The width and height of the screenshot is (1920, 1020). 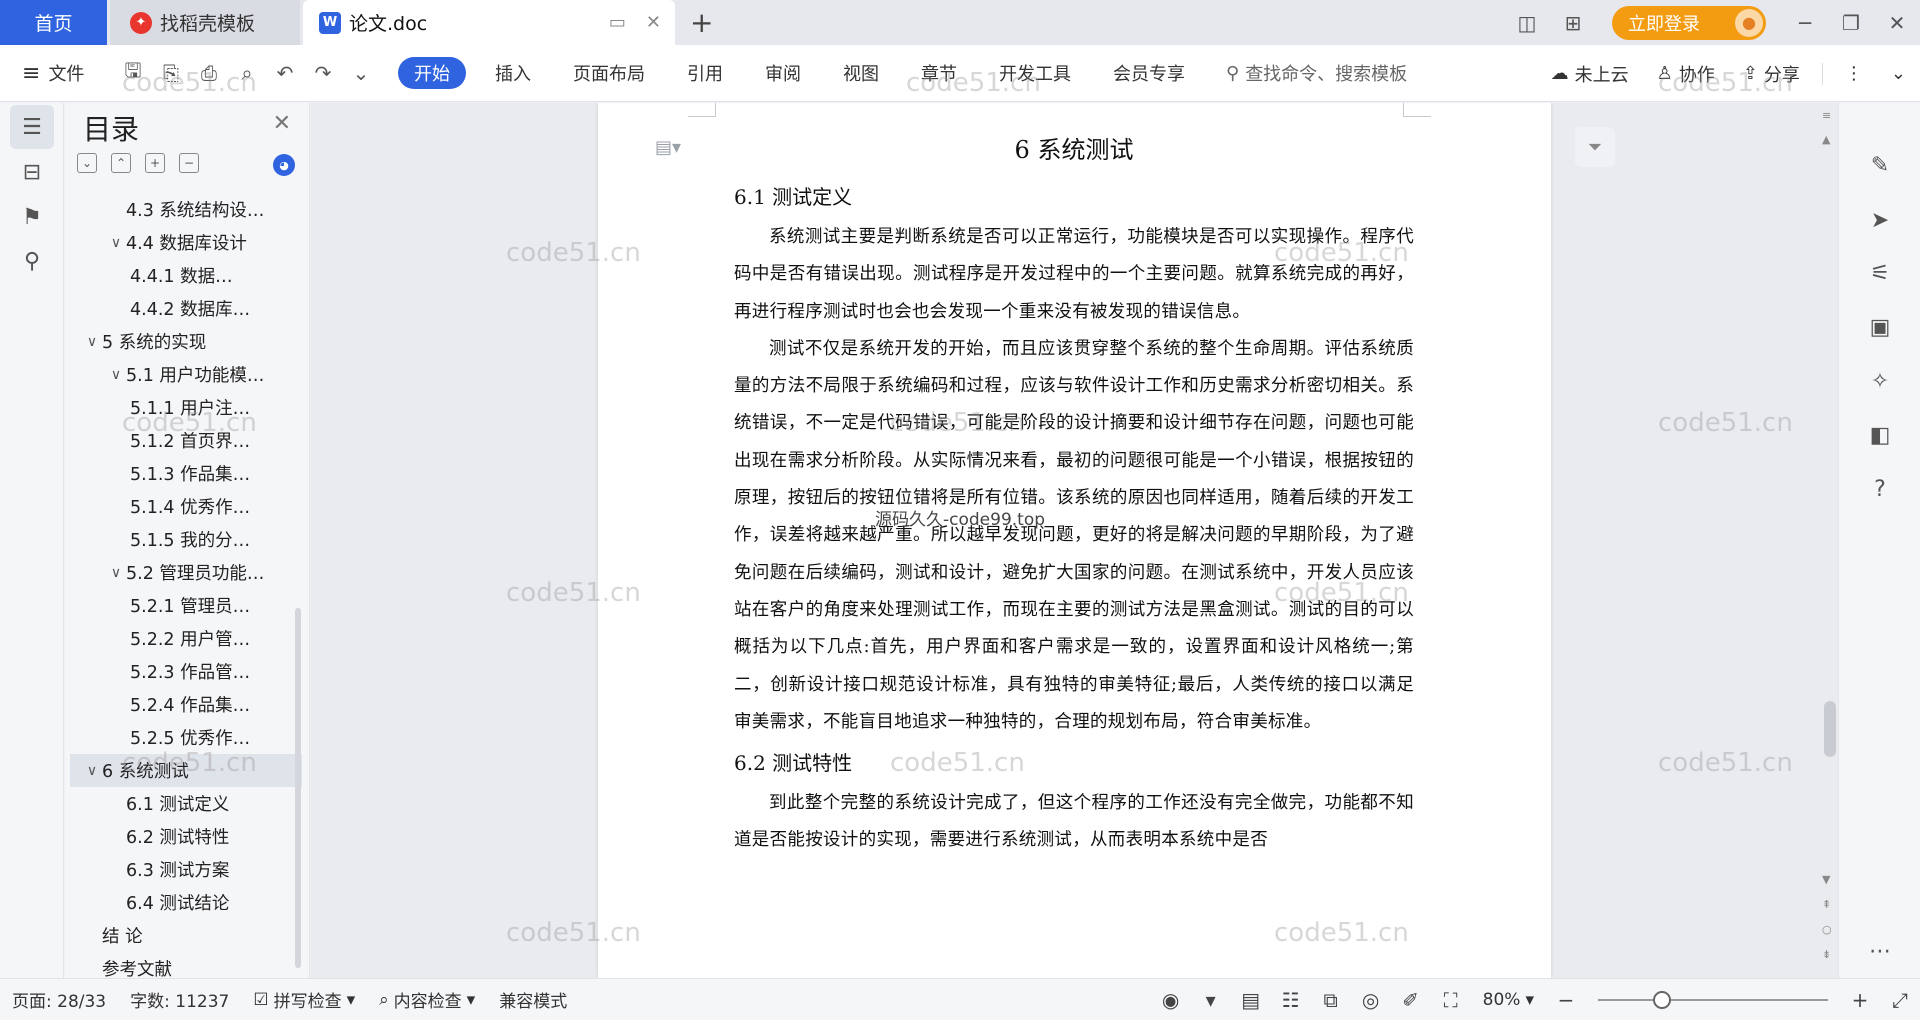 What do you see at coordinates (1830, 729) in the screenshot?
I see `scroll-thumb` at bounding box center [1830, 729].